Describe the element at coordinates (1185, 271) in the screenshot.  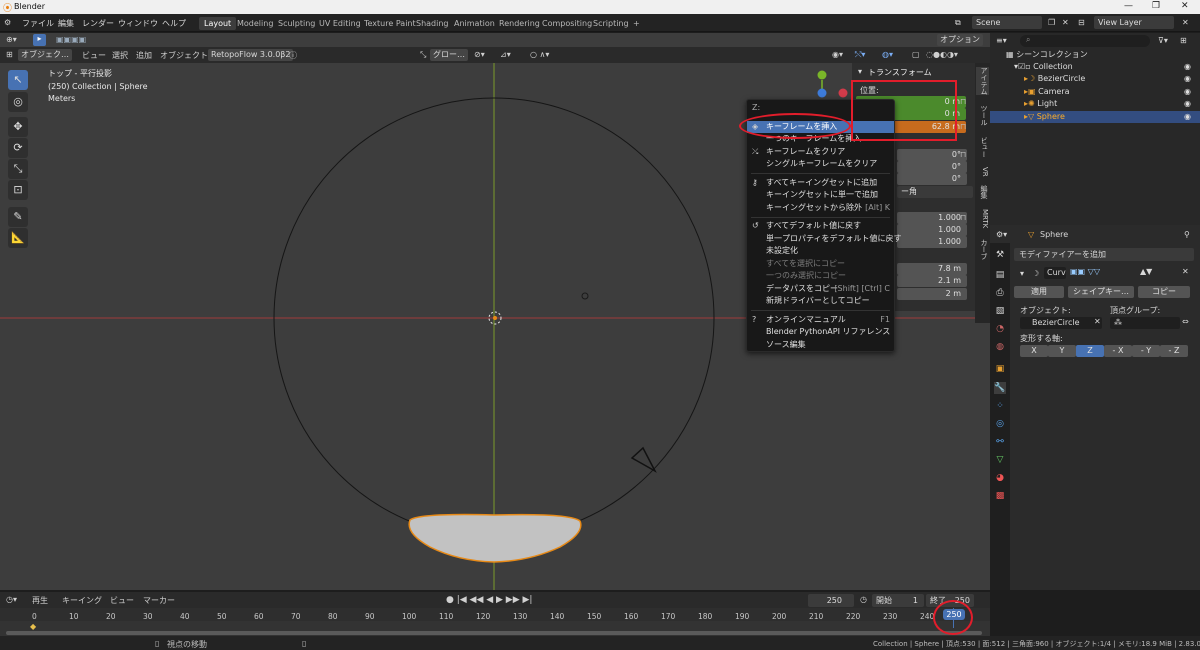
I see `modifier-remove-icon: ✕` at that location.